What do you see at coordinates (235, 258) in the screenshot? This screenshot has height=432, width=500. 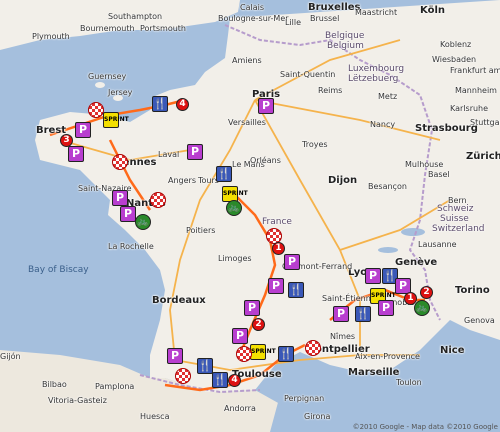 I see `city-label-limoges: Limoges` at bounding box center [235, 258].